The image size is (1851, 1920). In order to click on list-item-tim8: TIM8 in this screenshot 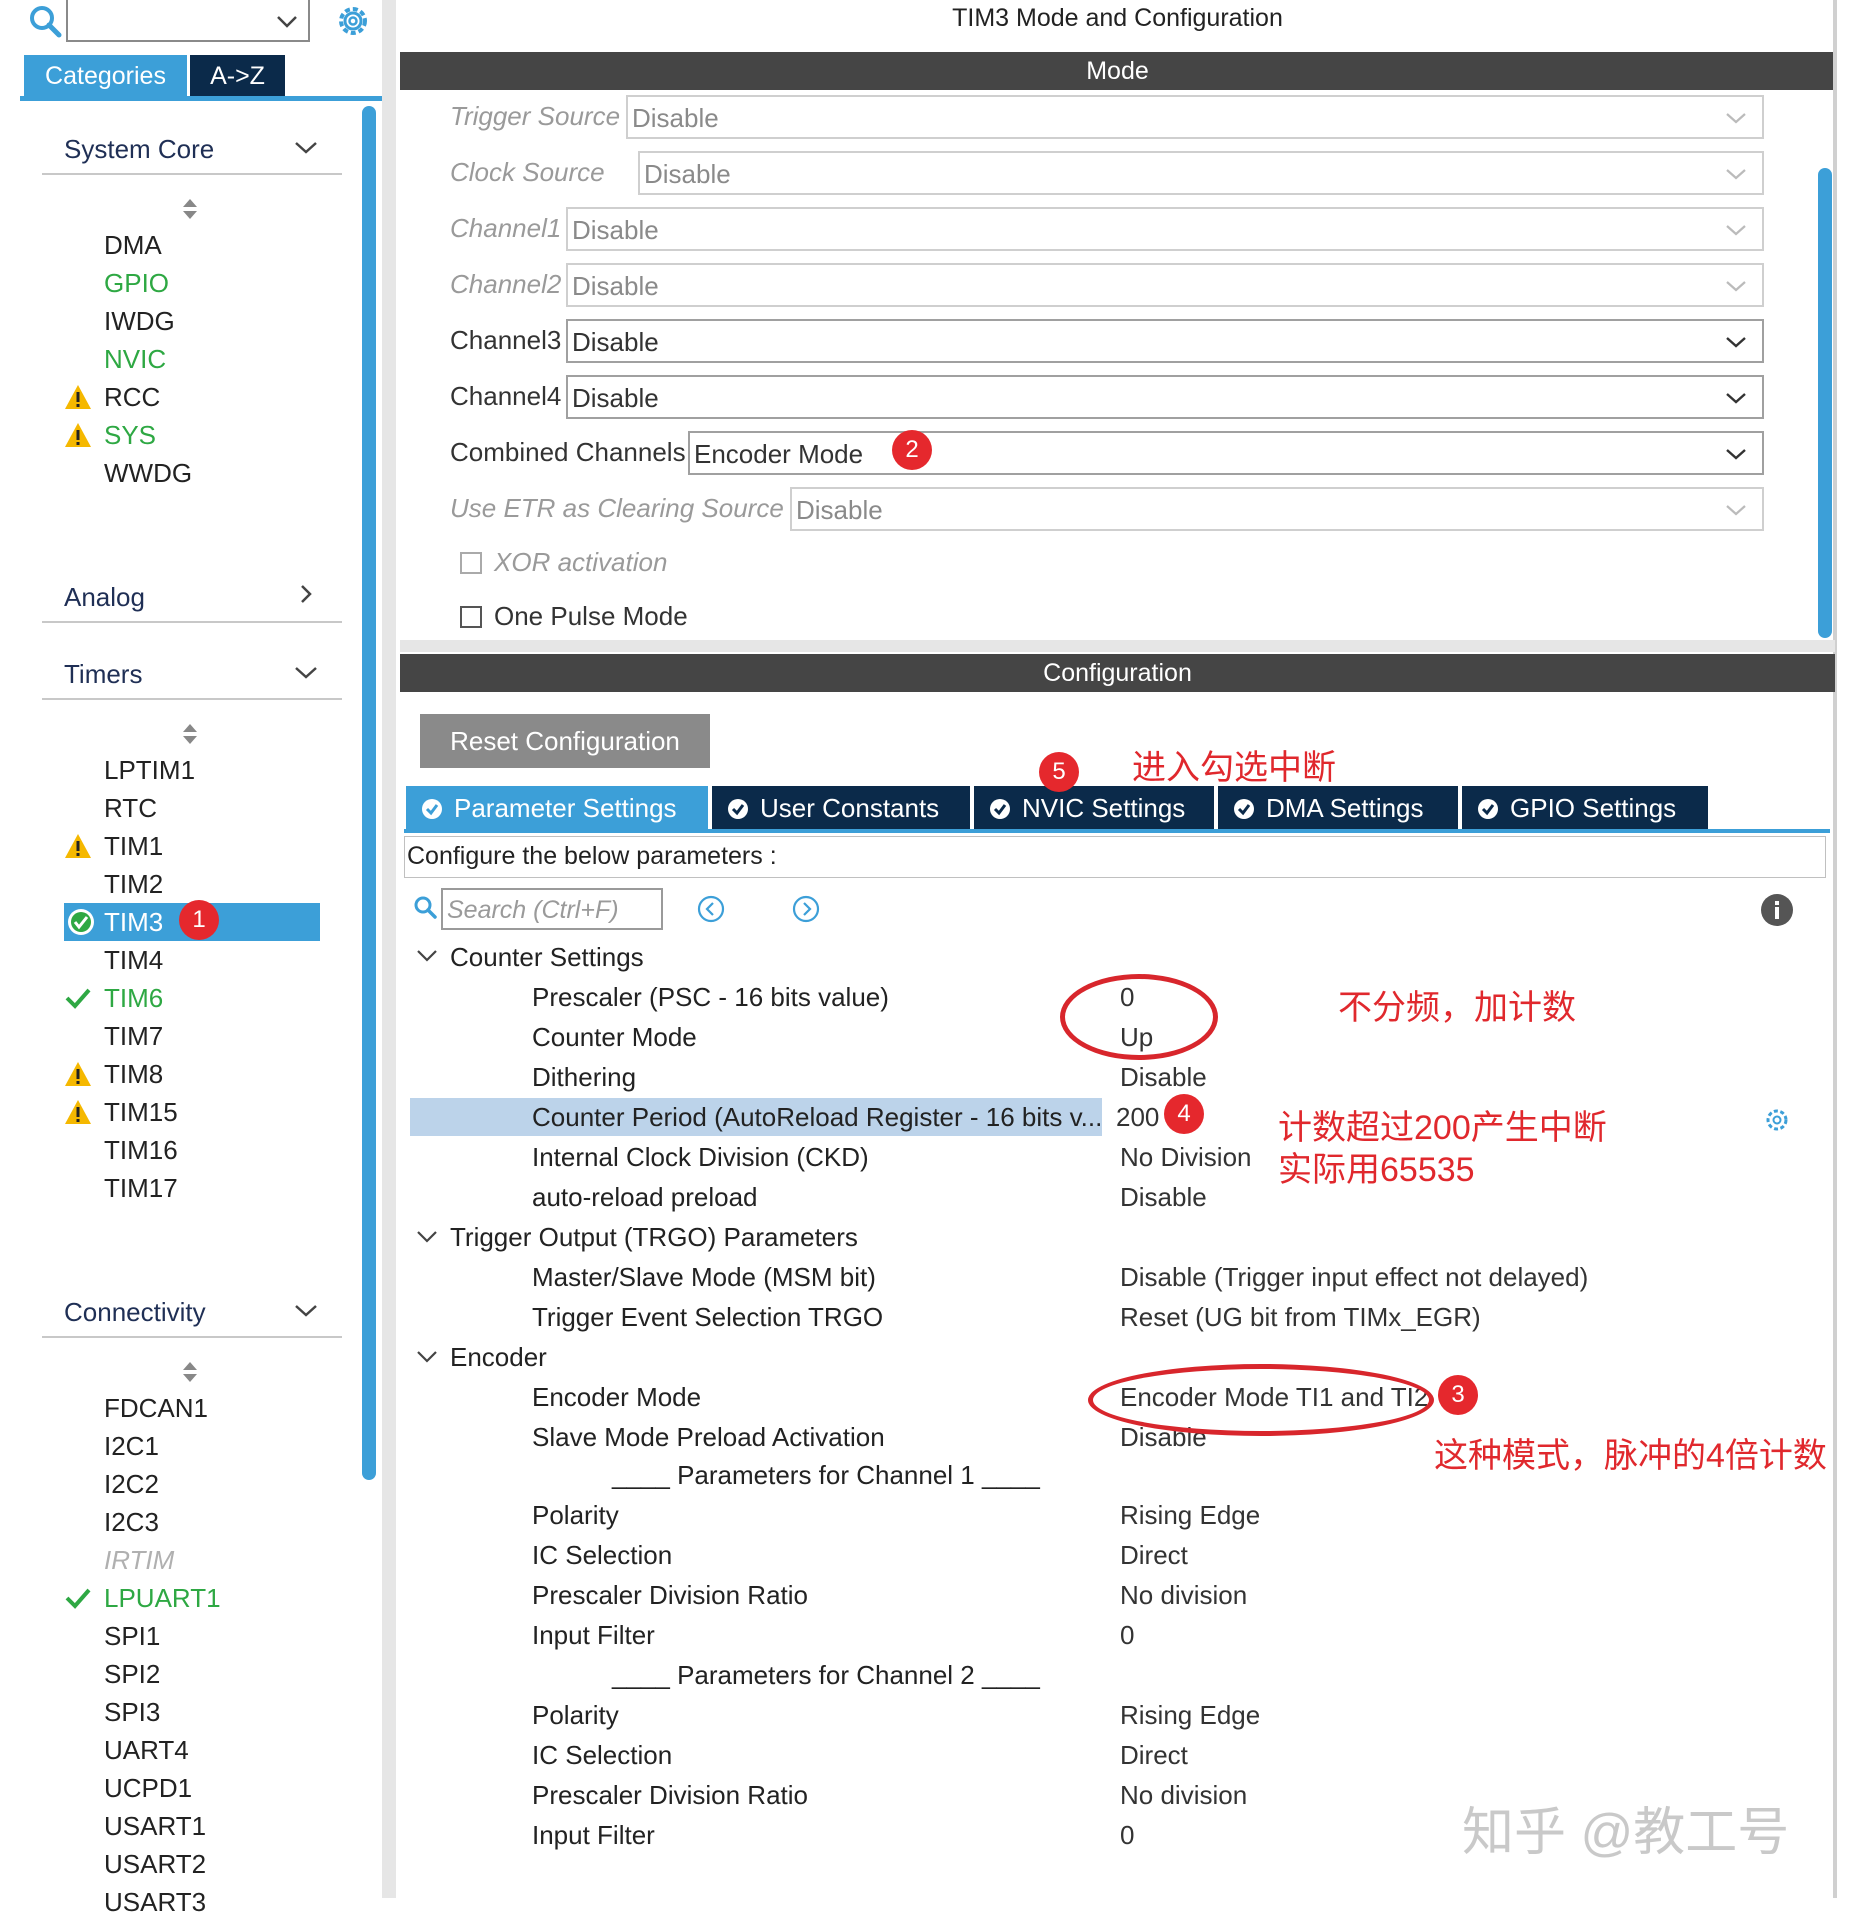, I will do `click(133, 1074)`.